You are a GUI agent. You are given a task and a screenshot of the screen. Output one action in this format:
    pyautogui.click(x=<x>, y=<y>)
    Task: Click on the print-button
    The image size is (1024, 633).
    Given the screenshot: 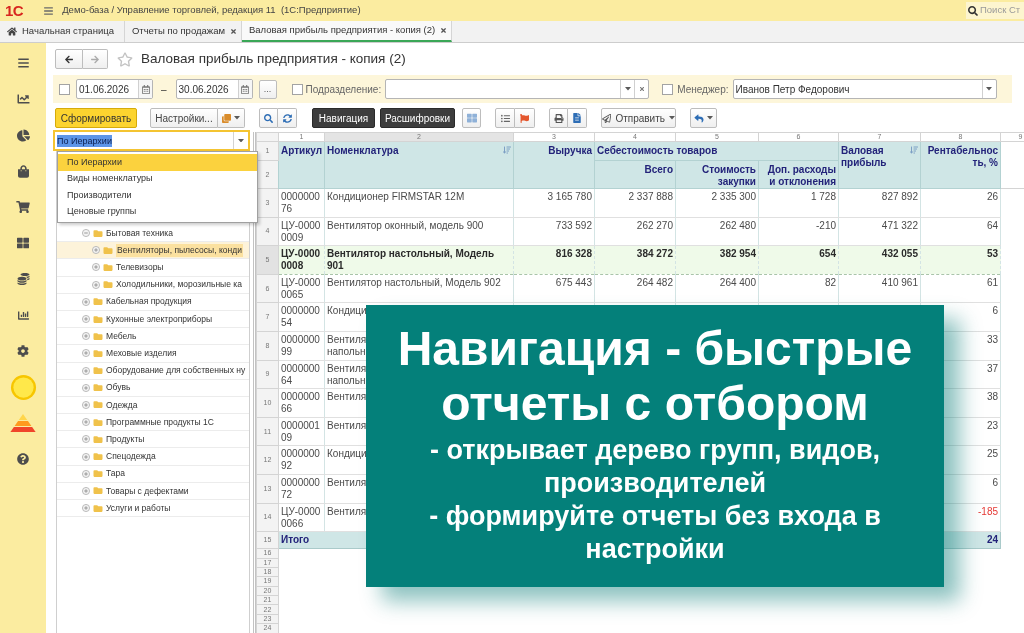 What is the action you would take?
    pyautogui.click(x=558, y=118)
    